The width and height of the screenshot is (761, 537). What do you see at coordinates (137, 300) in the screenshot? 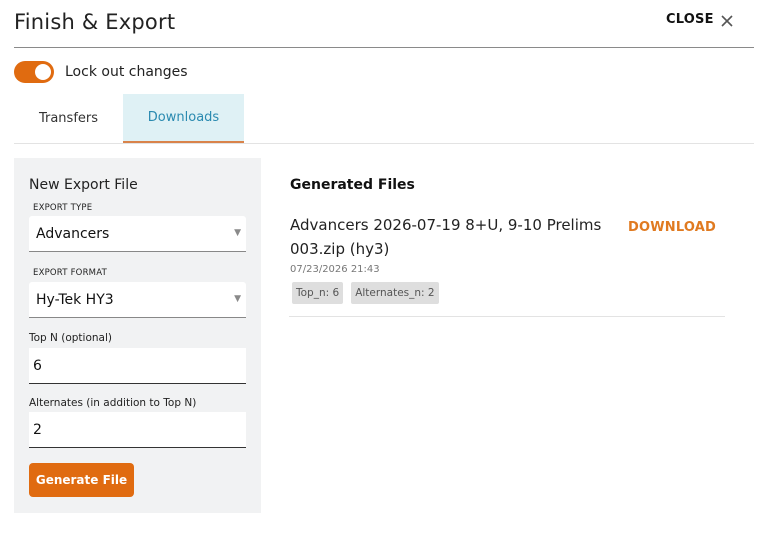
I see `export-format-select: Hy-Tek HY3 ▼` at bounding box center [137, 300].